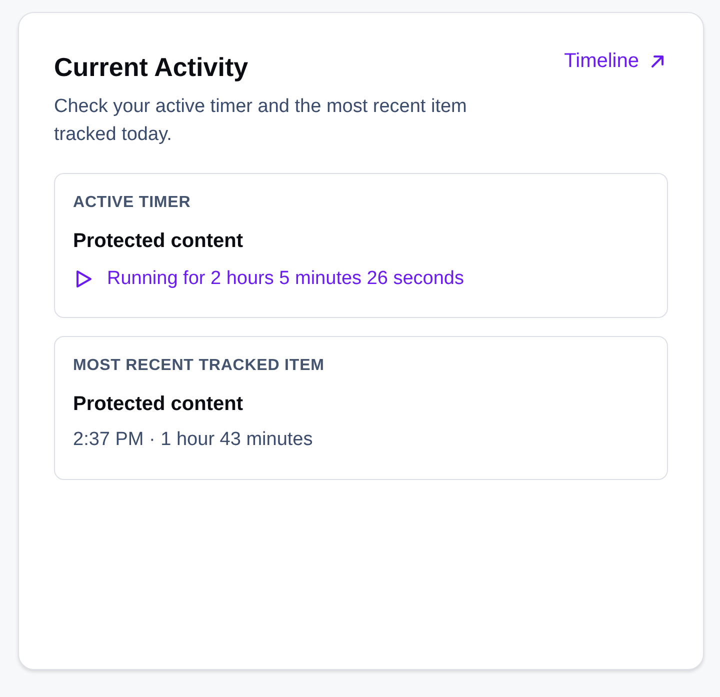 The width and height of the screenshot is (720, 697). I want to click on timer-status: Running for 2 hours 5 minutes 26 seconds, so click(285, 279).